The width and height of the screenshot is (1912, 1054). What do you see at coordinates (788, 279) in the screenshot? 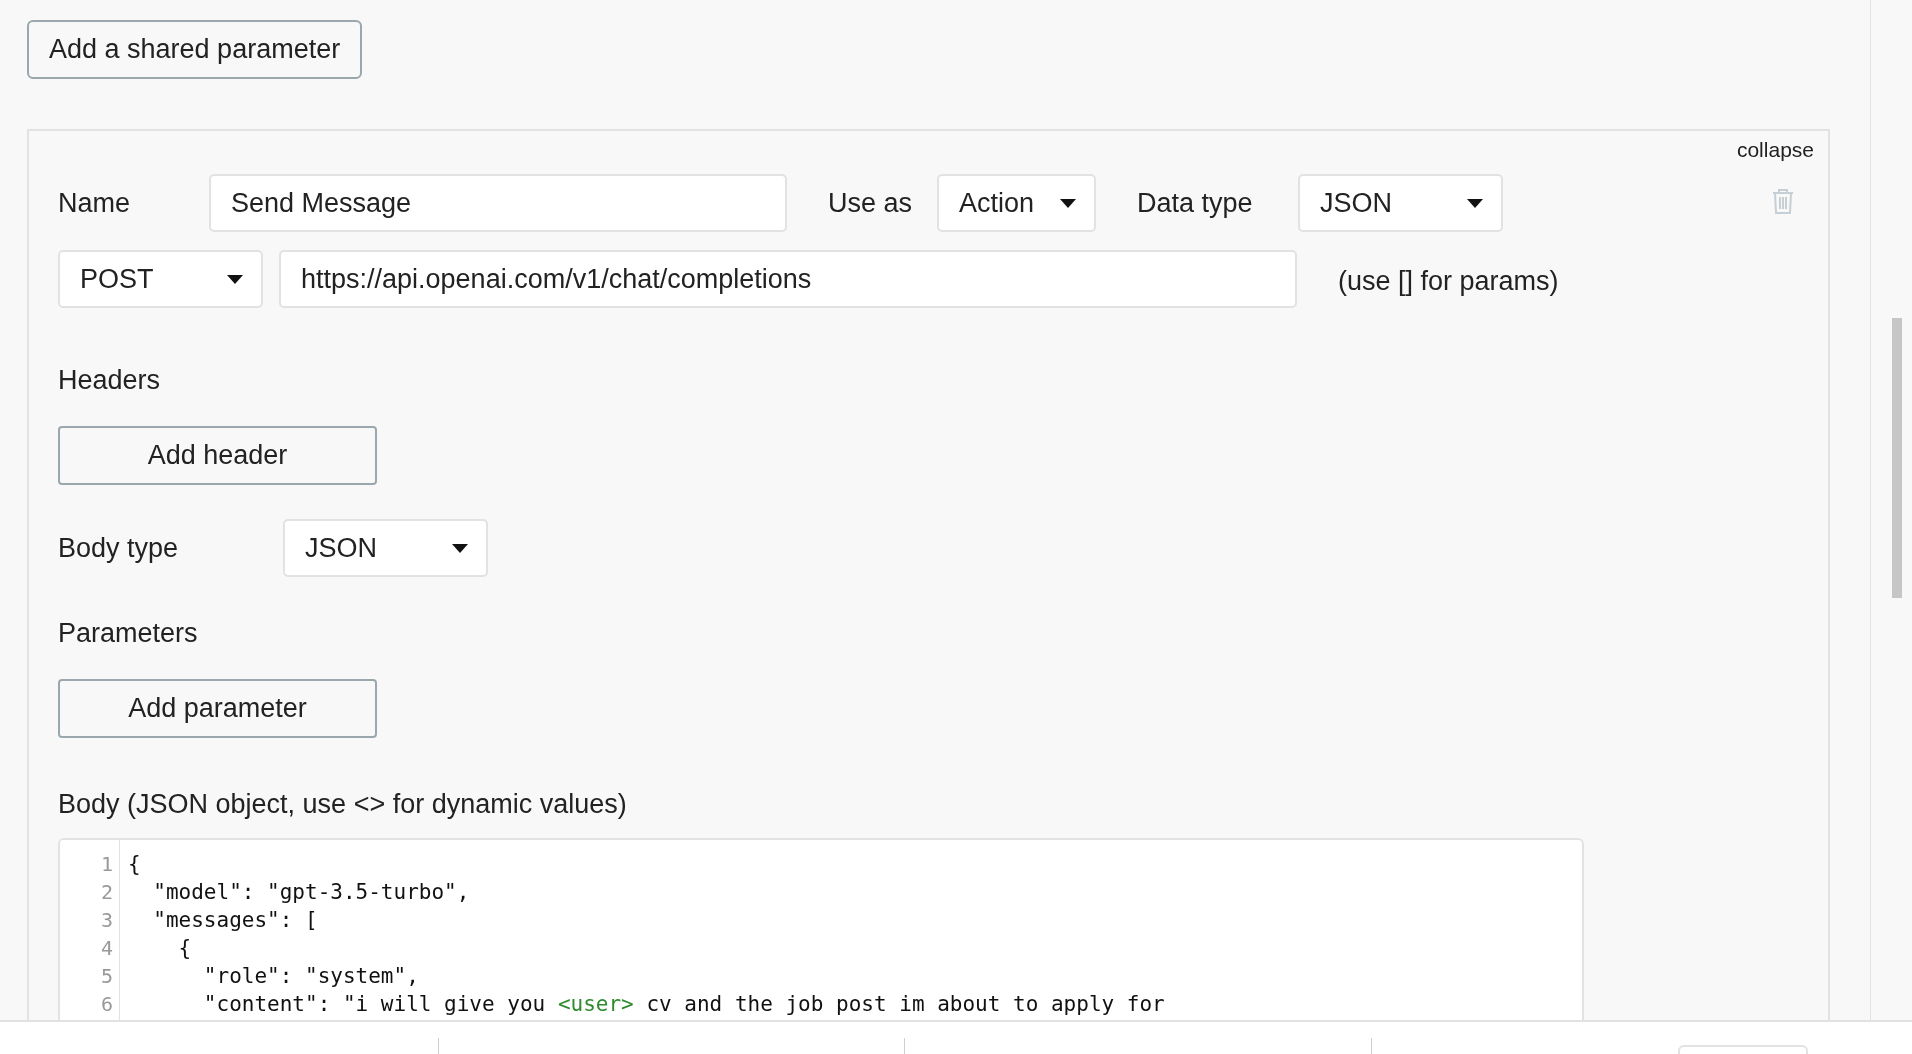
I see `url-input: https://api.openai.com/v1/chat/completions` at bounding box center [788, 279].